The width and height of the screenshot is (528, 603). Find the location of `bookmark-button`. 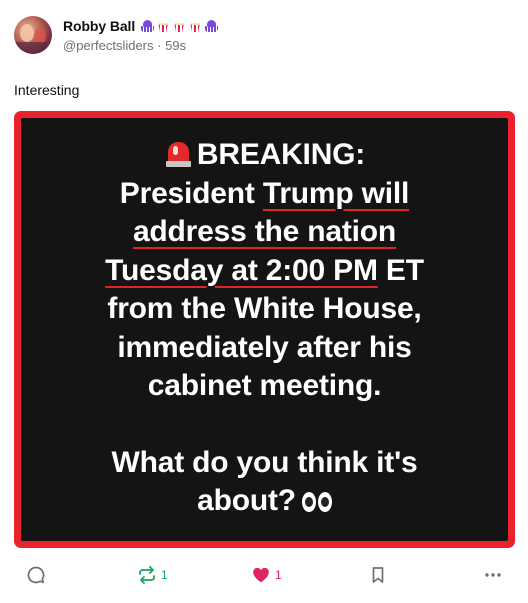

bookmark-button is located at coordinates (378, 575).